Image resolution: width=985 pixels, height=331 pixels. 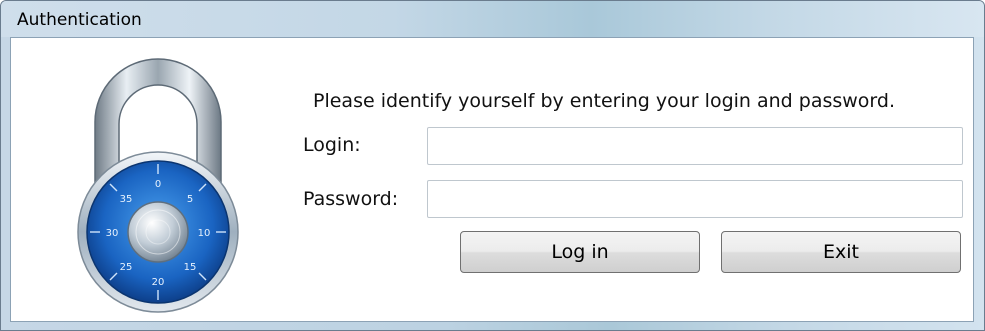 I want to click on dial-number: 35, so click(x=126, y=199).